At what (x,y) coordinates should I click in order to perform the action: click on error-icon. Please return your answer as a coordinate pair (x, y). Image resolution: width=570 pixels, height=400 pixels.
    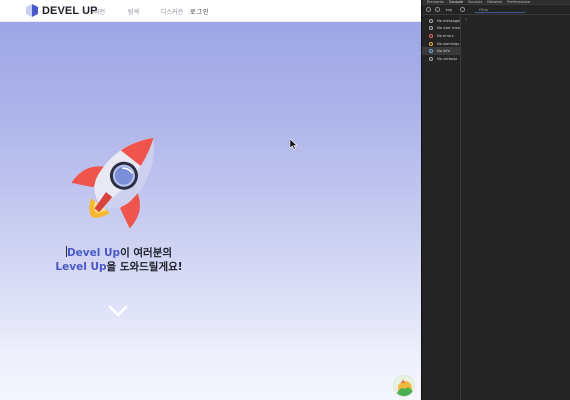
    Looking at the image, I should click on (431, 35).